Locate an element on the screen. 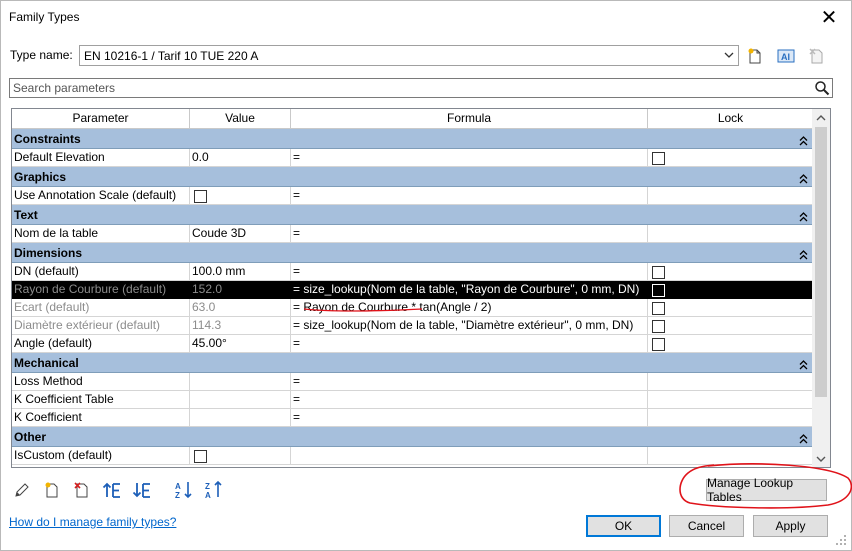 The width and height of the screenshot is (852, 551). table-row: K Coefficient = is located at coordinates (413, 418).